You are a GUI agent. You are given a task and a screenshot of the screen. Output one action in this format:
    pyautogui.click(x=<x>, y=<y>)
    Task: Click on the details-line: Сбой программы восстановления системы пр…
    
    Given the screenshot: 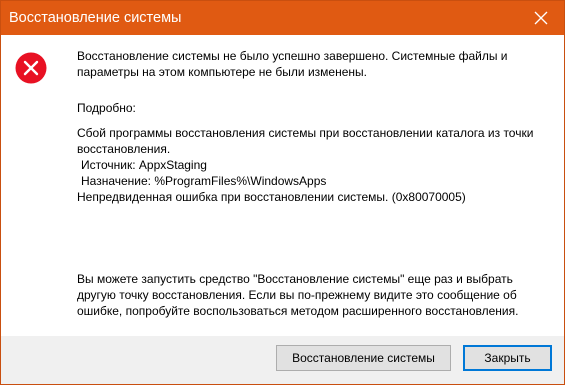 What is the action you would take?
    pyautogui.click(x=305, y=141)
    